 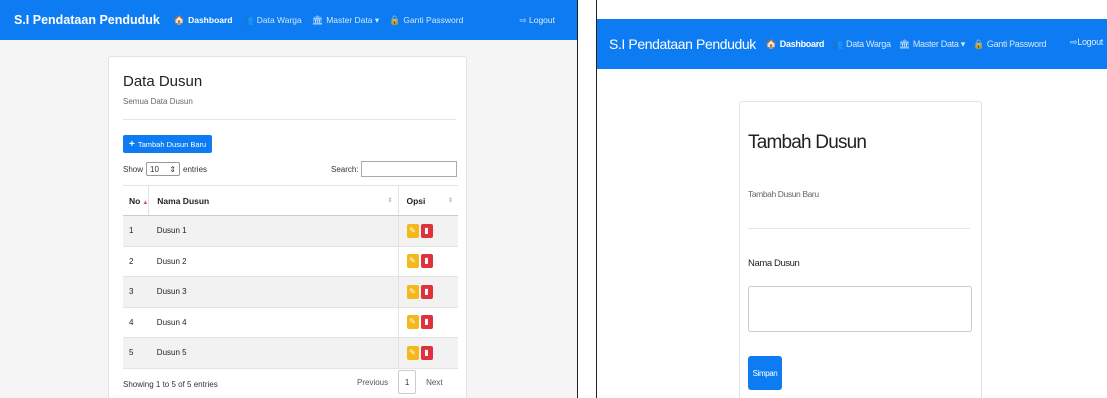 I want to click on row-name: Dusun 2, so click(x=273, y=261).